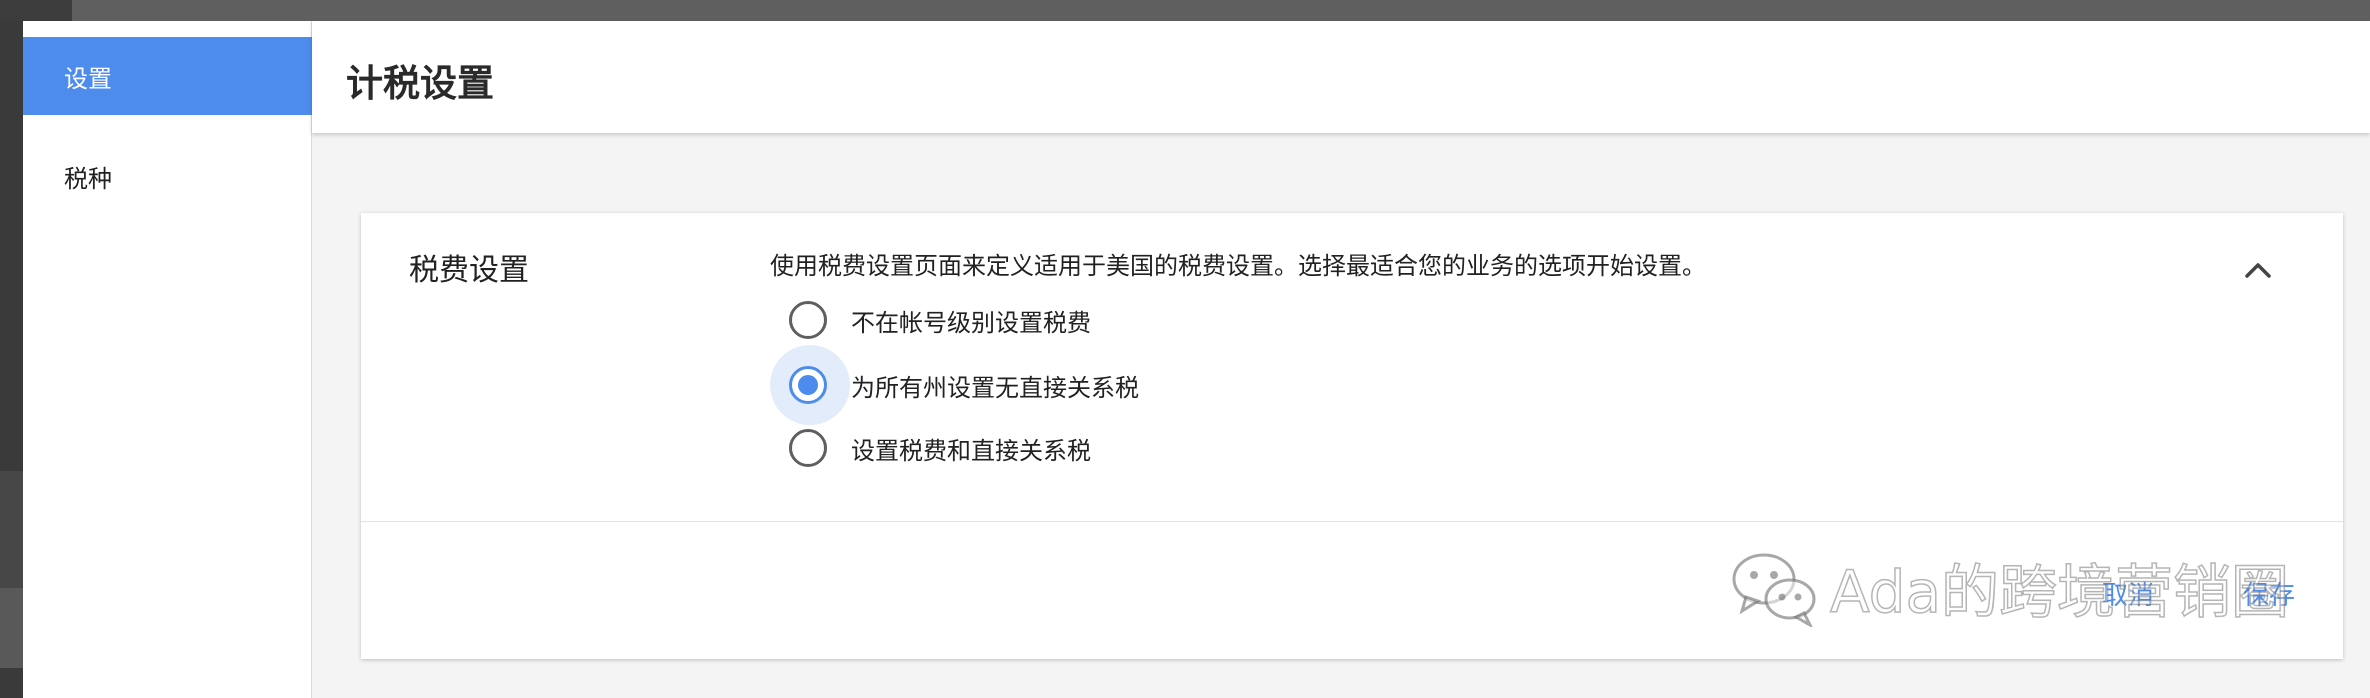 The image size is (2370, 698). What do you see at coordinates (1185, 10) in the screenshot?
I see `top-bar` at bounding box center [1185, 10].